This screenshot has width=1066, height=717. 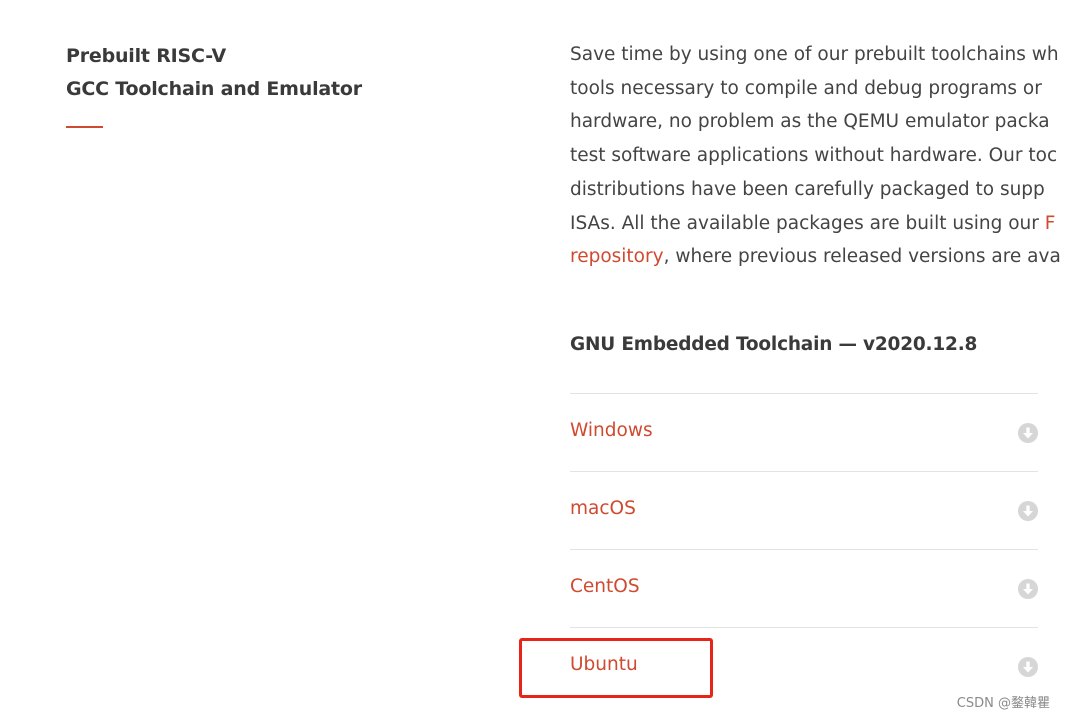 I want to click on accent-divider, so click(x=84, y=127).